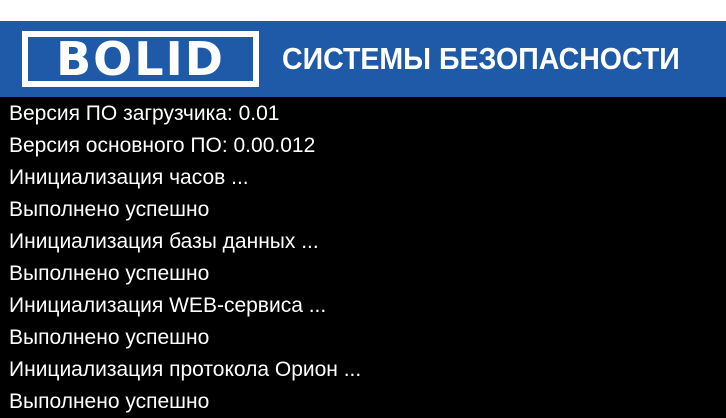 The width and height of the screenshot is (726, 418). I want to click on bolid-logo-text: BOLID, so click(140, 59).